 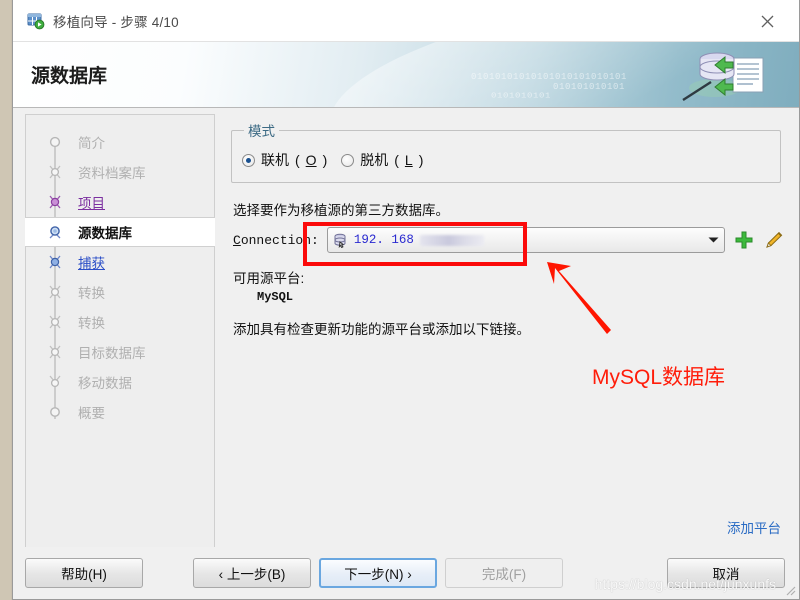 I want to click on help-button: 帮助(H), so click(x=84, y=573).